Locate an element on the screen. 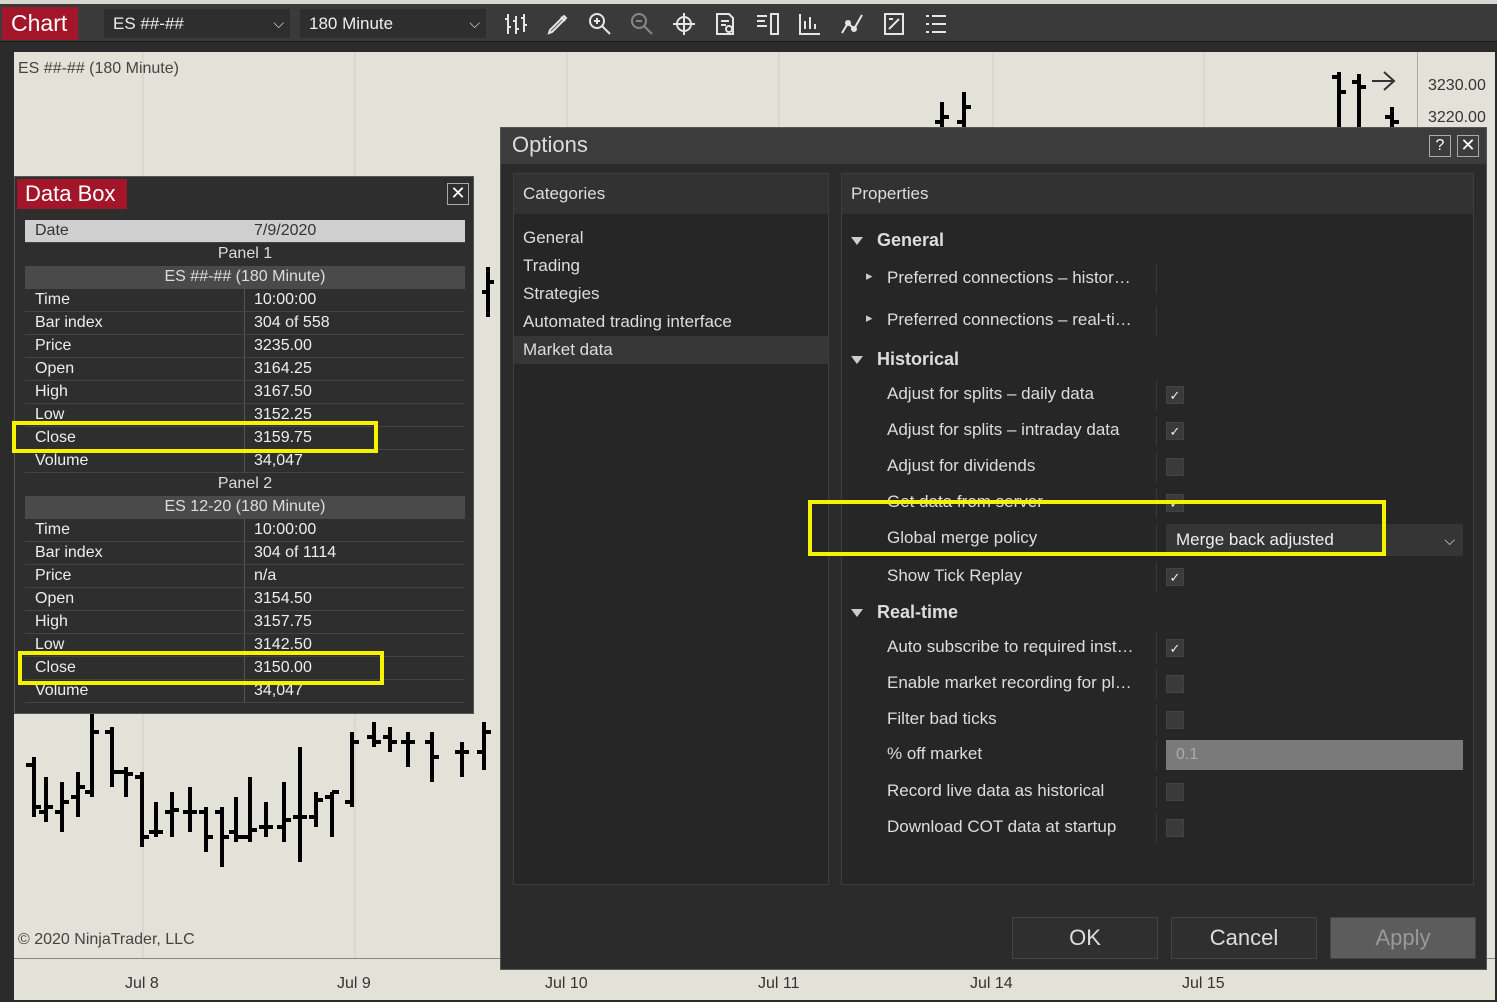 The height and width of the screenshot is (1002, 1497). group-label: Real-time is located at coordinates (918, 612).